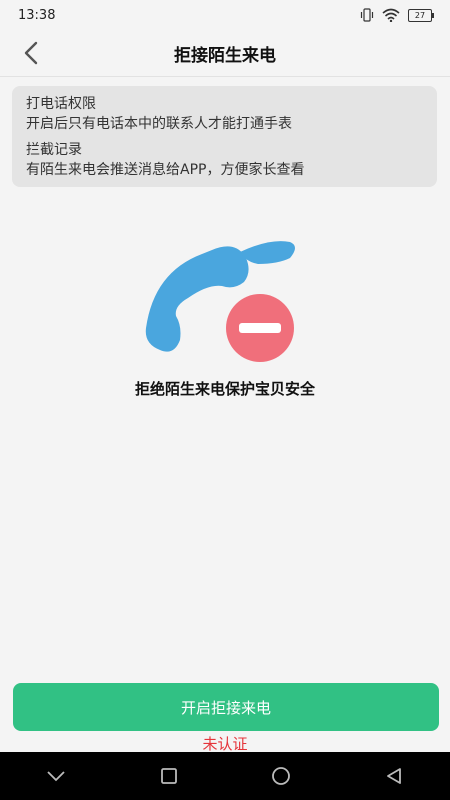  I want to click on home-icon, so click(281, 776).